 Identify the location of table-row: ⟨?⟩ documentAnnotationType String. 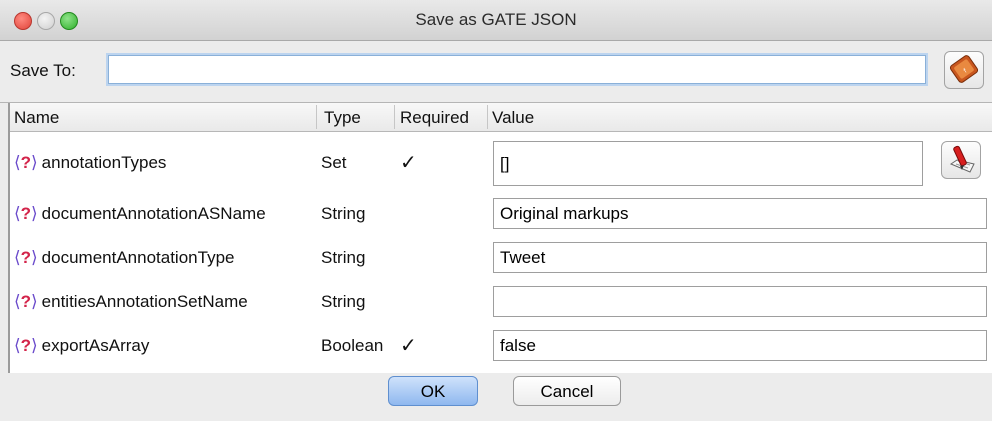
(501, 258).